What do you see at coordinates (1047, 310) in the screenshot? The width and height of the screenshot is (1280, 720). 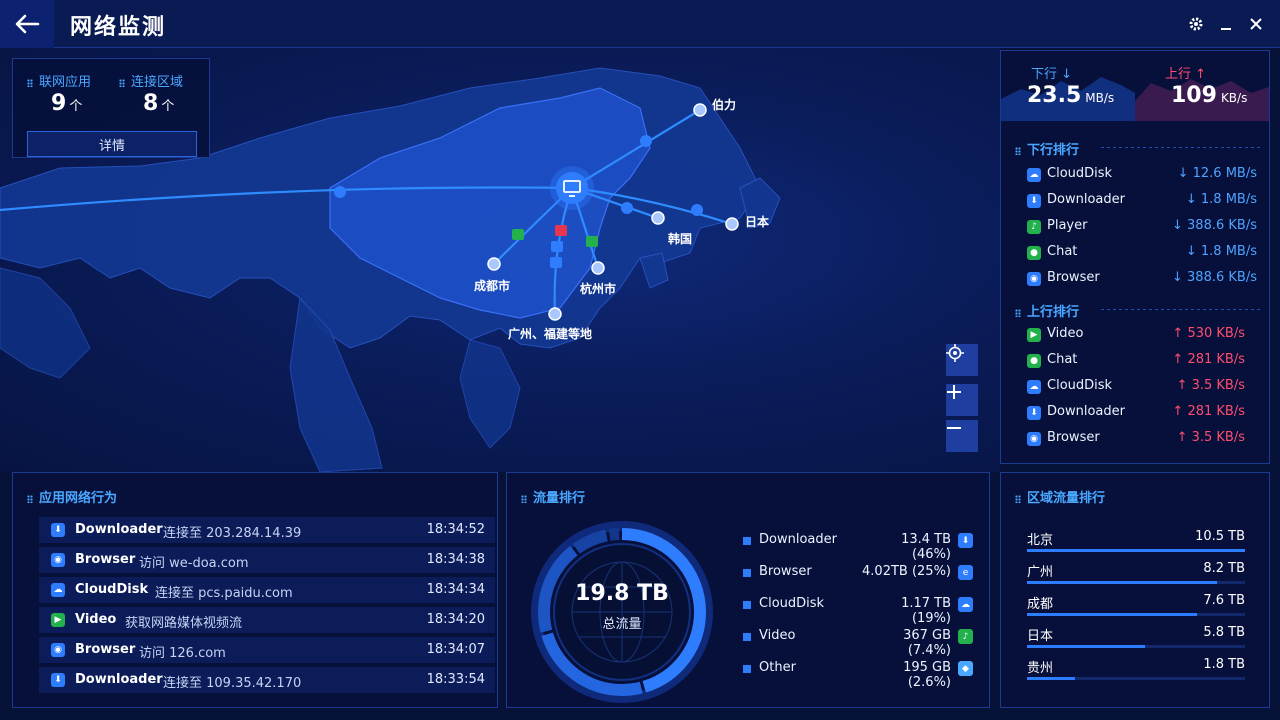 I see `upload-rank-title: 上行排行` at bounding box center [1047, 310].